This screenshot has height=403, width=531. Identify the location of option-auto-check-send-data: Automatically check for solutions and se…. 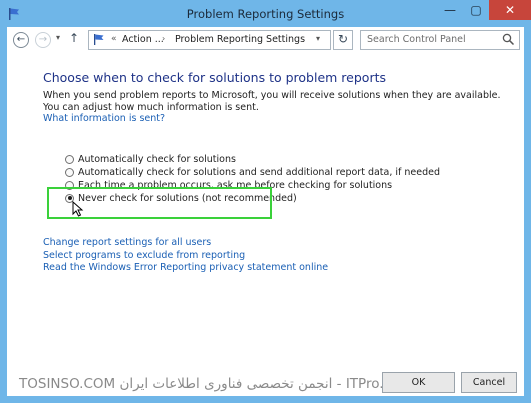
(252, 172).